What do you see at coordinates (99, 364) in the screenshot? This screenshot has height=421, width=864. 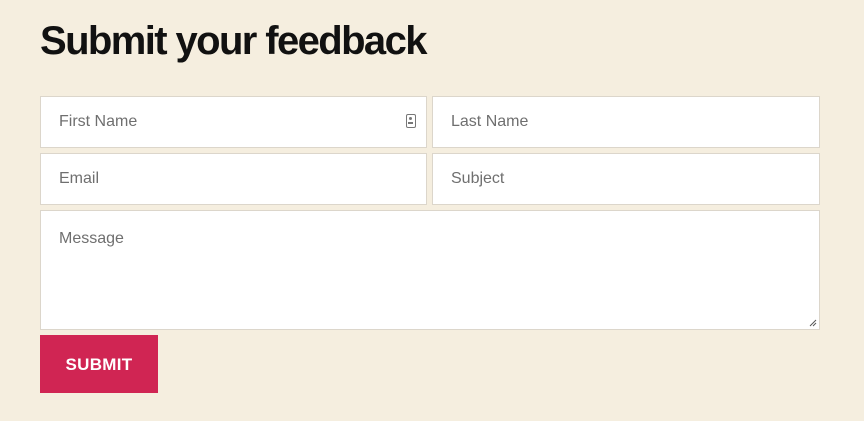 I see `submit-button: SUBMIT` at bounding box center [99, 364].